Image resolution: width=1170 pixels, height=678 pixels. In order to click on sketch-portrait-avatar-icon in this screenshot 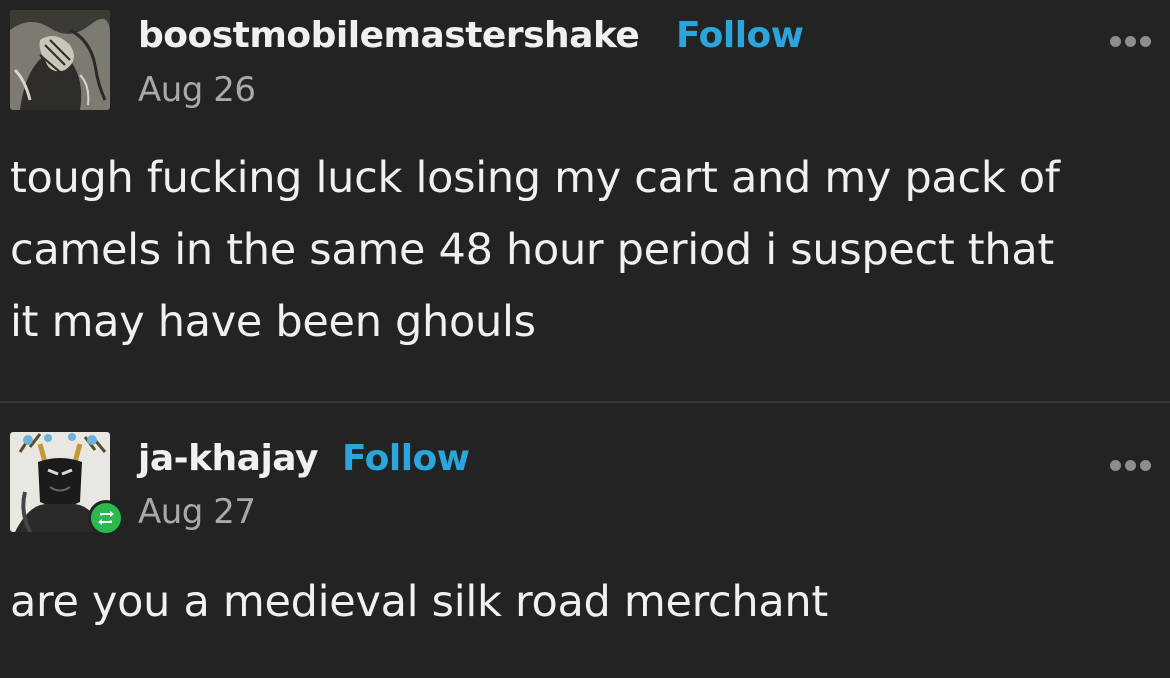, I will do `click(60, 60)`.